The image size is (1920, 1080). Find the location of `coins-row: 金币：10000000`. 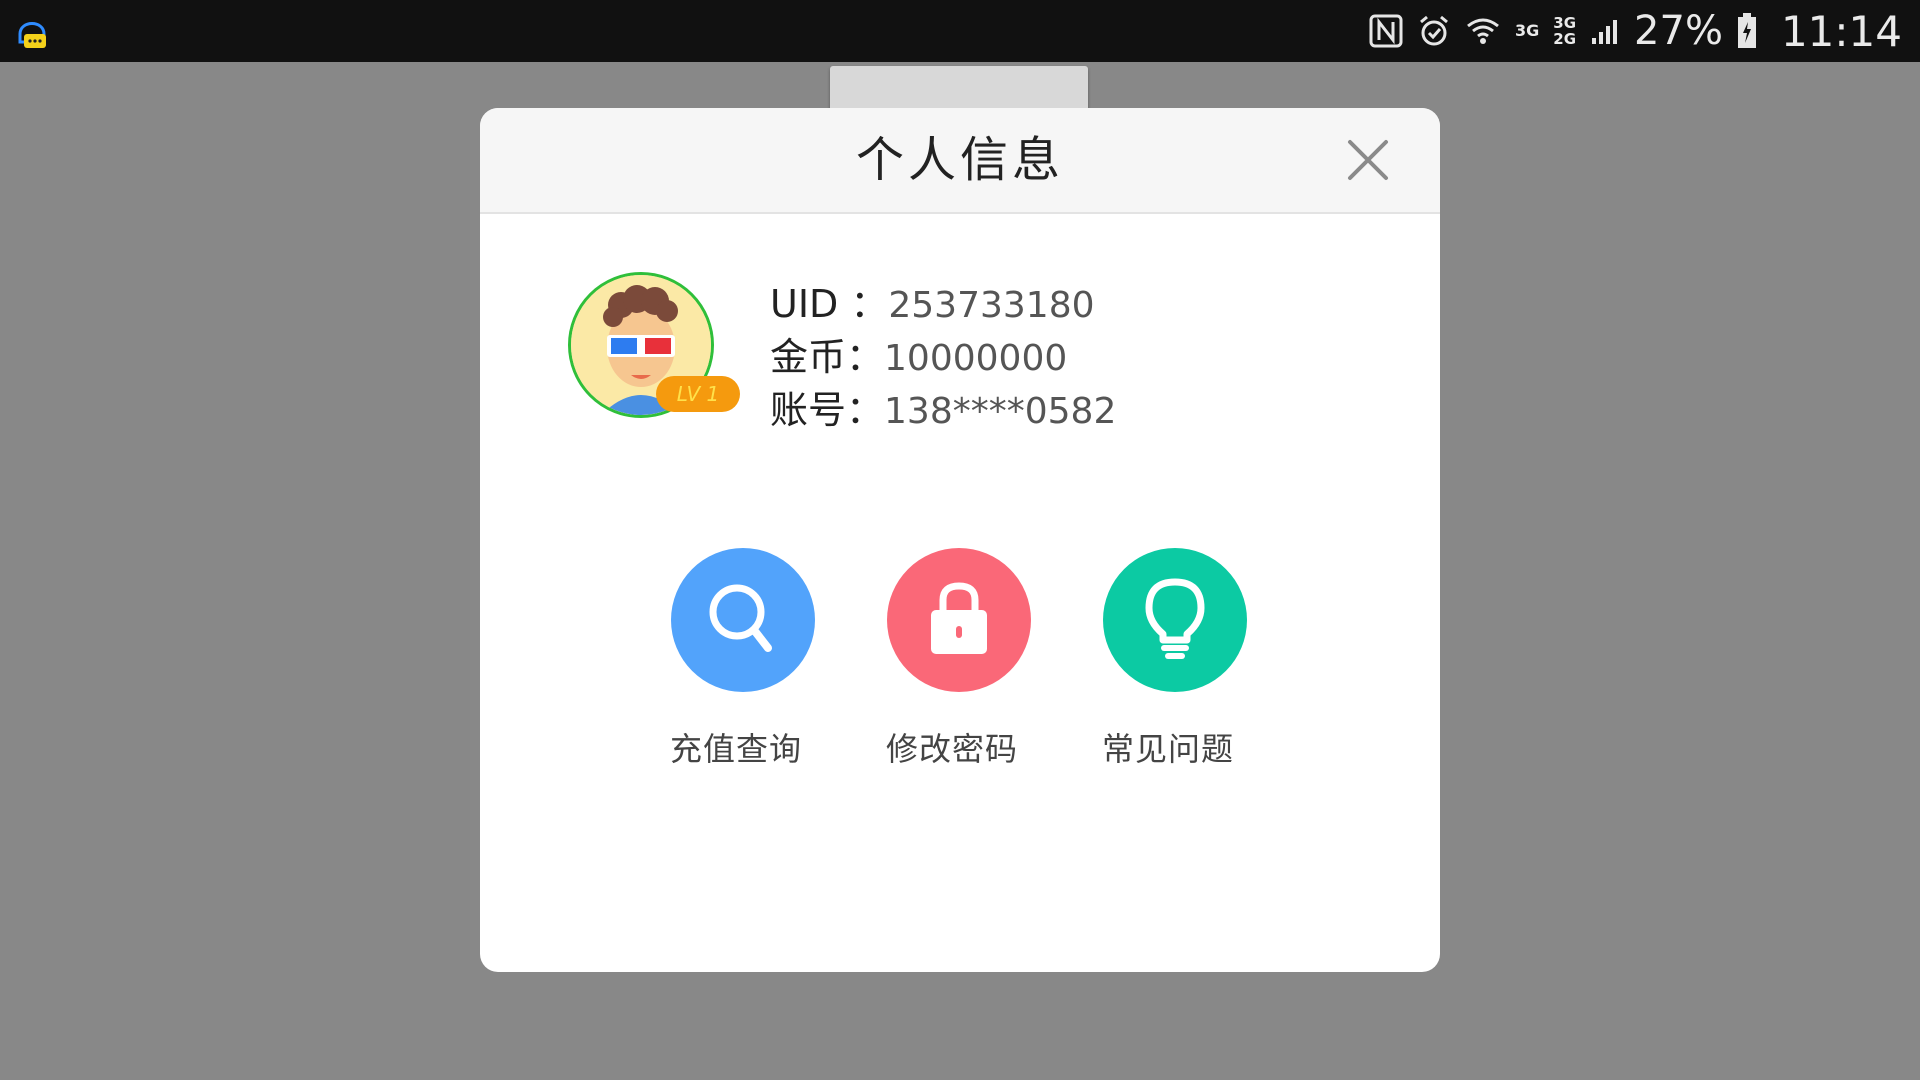

coins-row: 金币：10000000 is located at coordinates (943, 357).